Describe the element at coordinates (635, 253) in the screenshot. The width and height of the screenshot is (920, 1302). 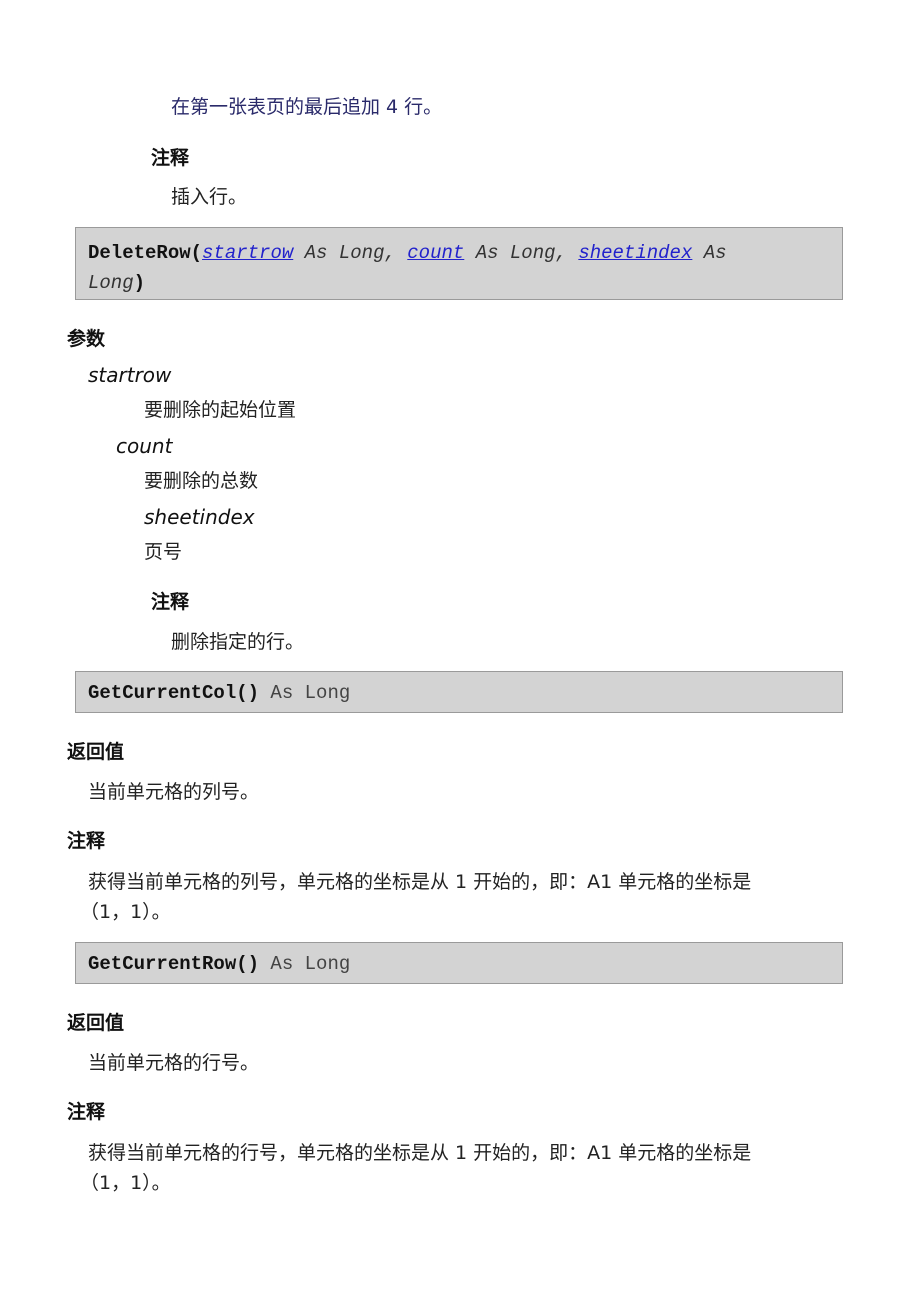
I see `param-link-sheetindex: sheetindex` at that location.